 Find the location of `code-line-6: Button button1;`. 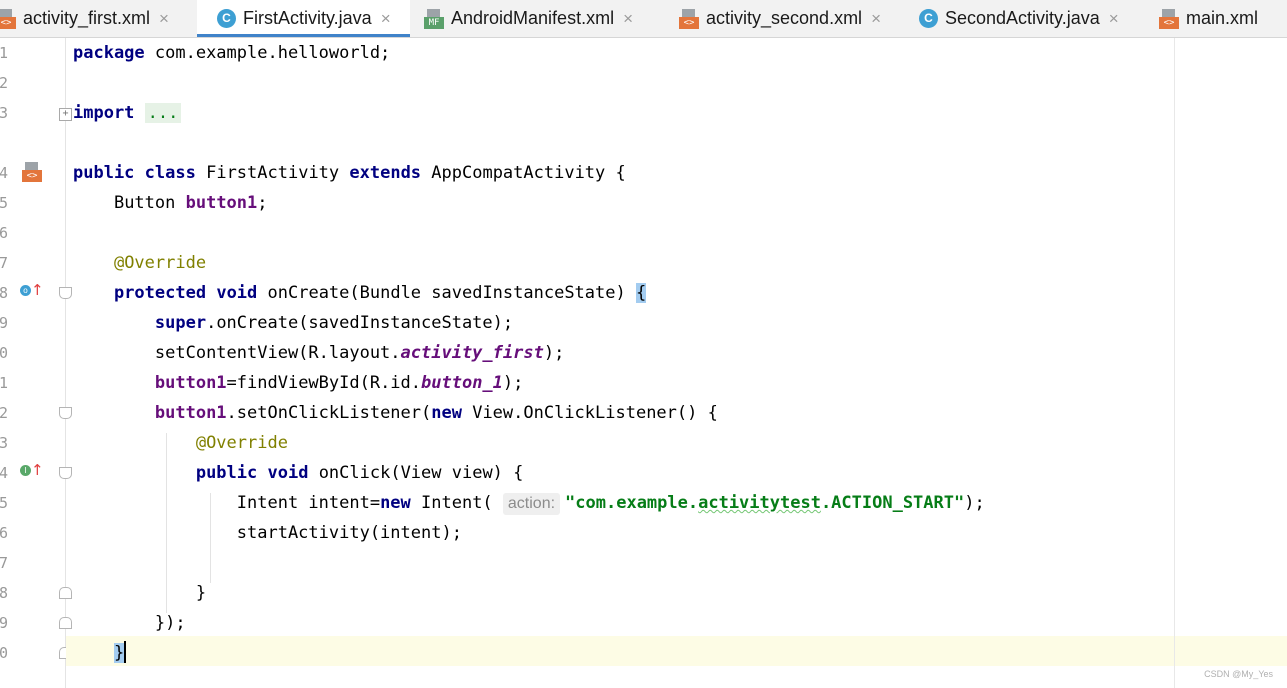

code-line-6: Button button1; is located at coordinates (190, 203).